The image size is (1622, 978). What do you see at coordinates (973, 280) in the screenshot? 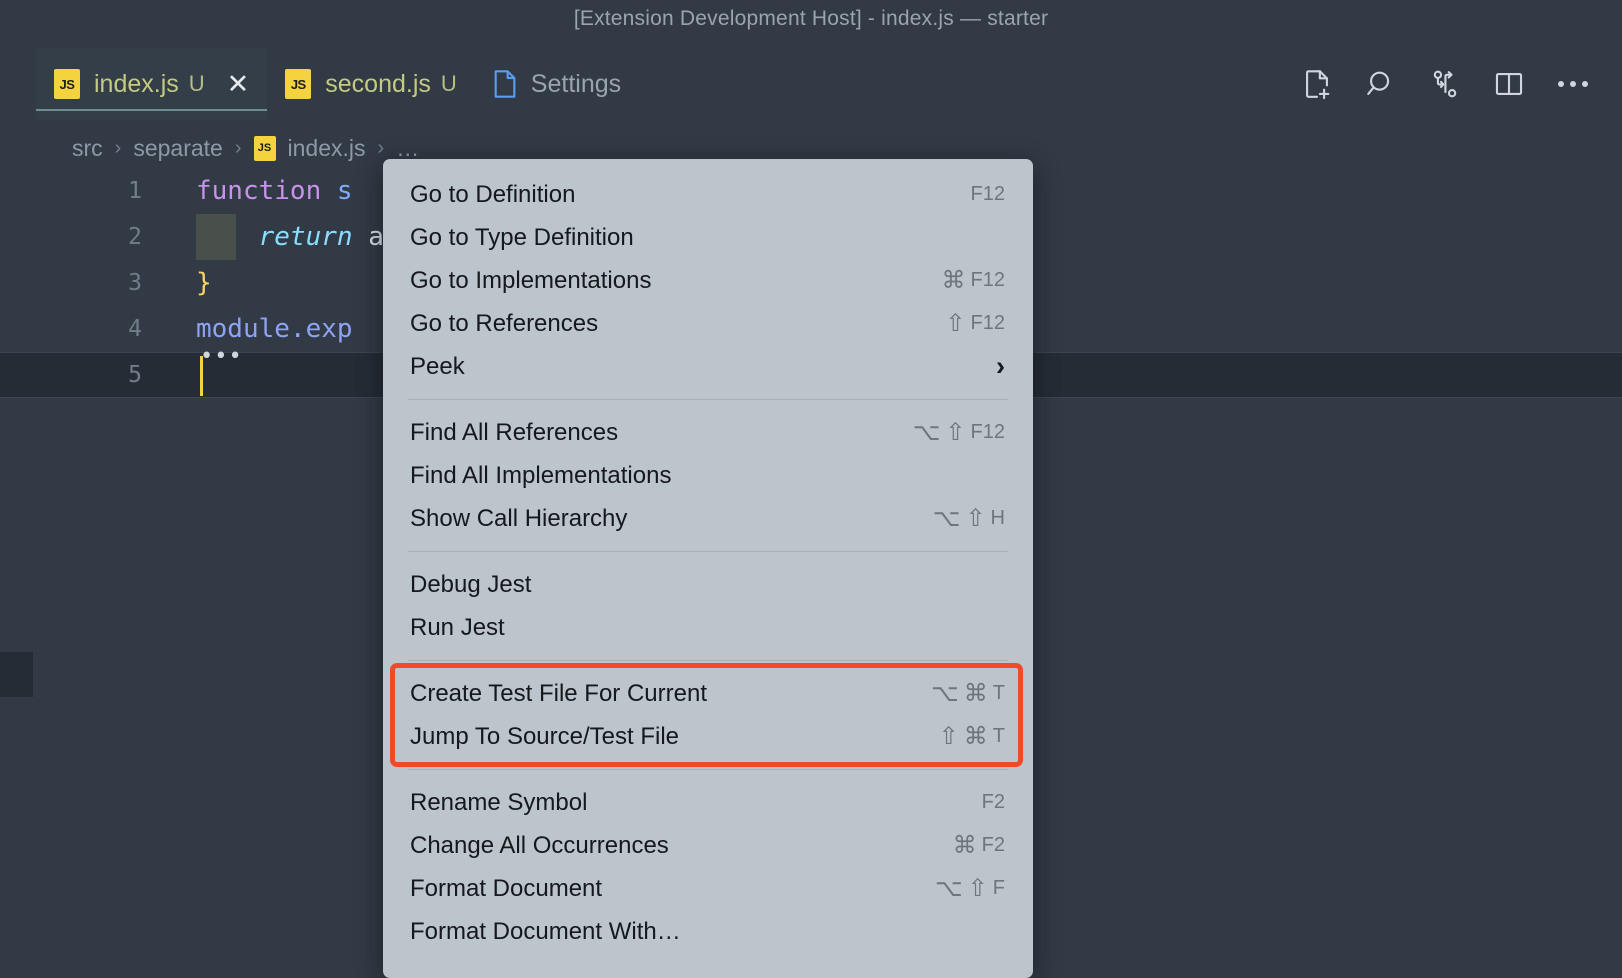
I see `menu-item-shortcut: ⌘ F12` at bounding box center [973, 280].